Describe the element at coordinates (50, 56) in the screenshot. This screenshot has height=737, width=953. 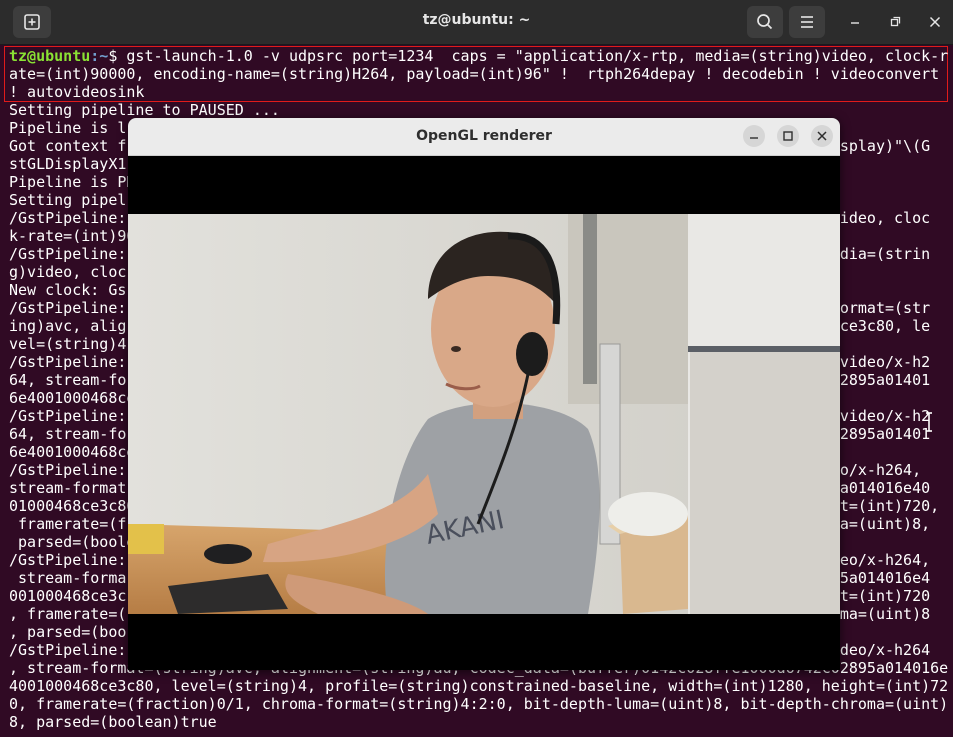
I see `prompt-user: tz@ubuntu` at that location.